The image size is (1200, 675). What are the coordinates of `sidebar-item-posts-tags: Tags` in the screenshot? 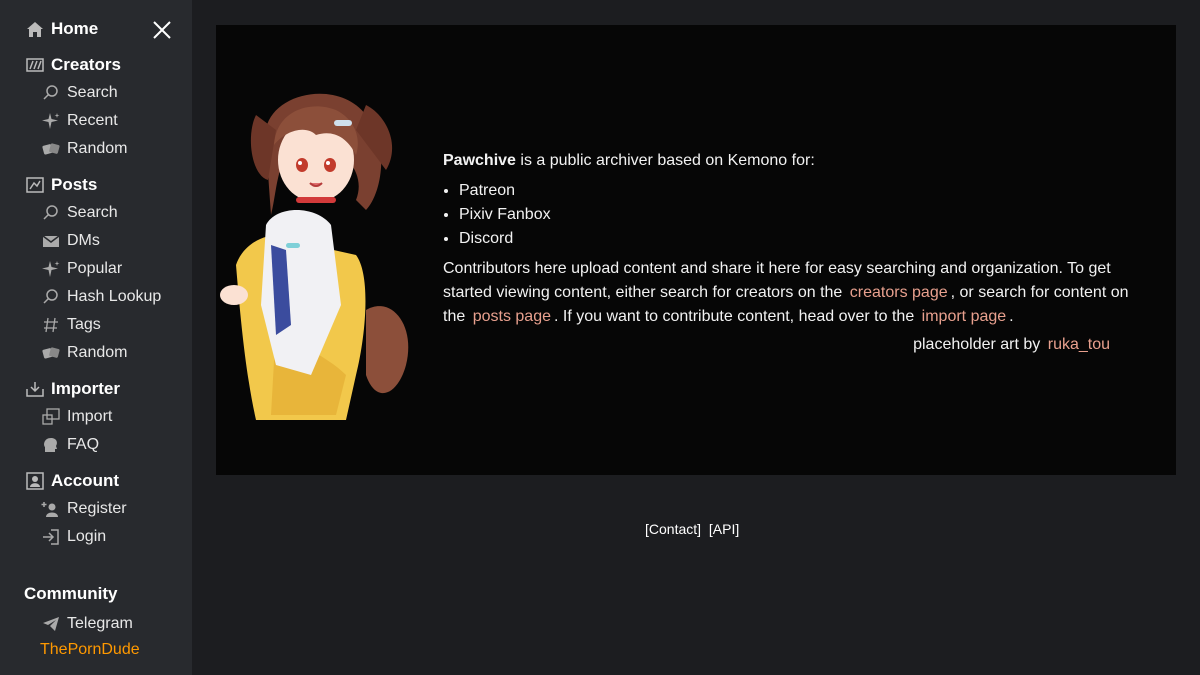 It's located at (70, 325).